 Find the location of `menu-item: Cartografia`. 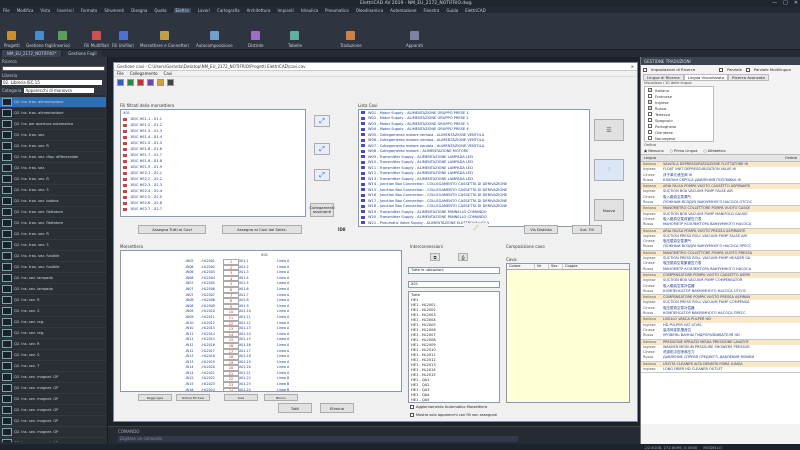

menu-item: Cartografia is located at coordinates (228, 10).